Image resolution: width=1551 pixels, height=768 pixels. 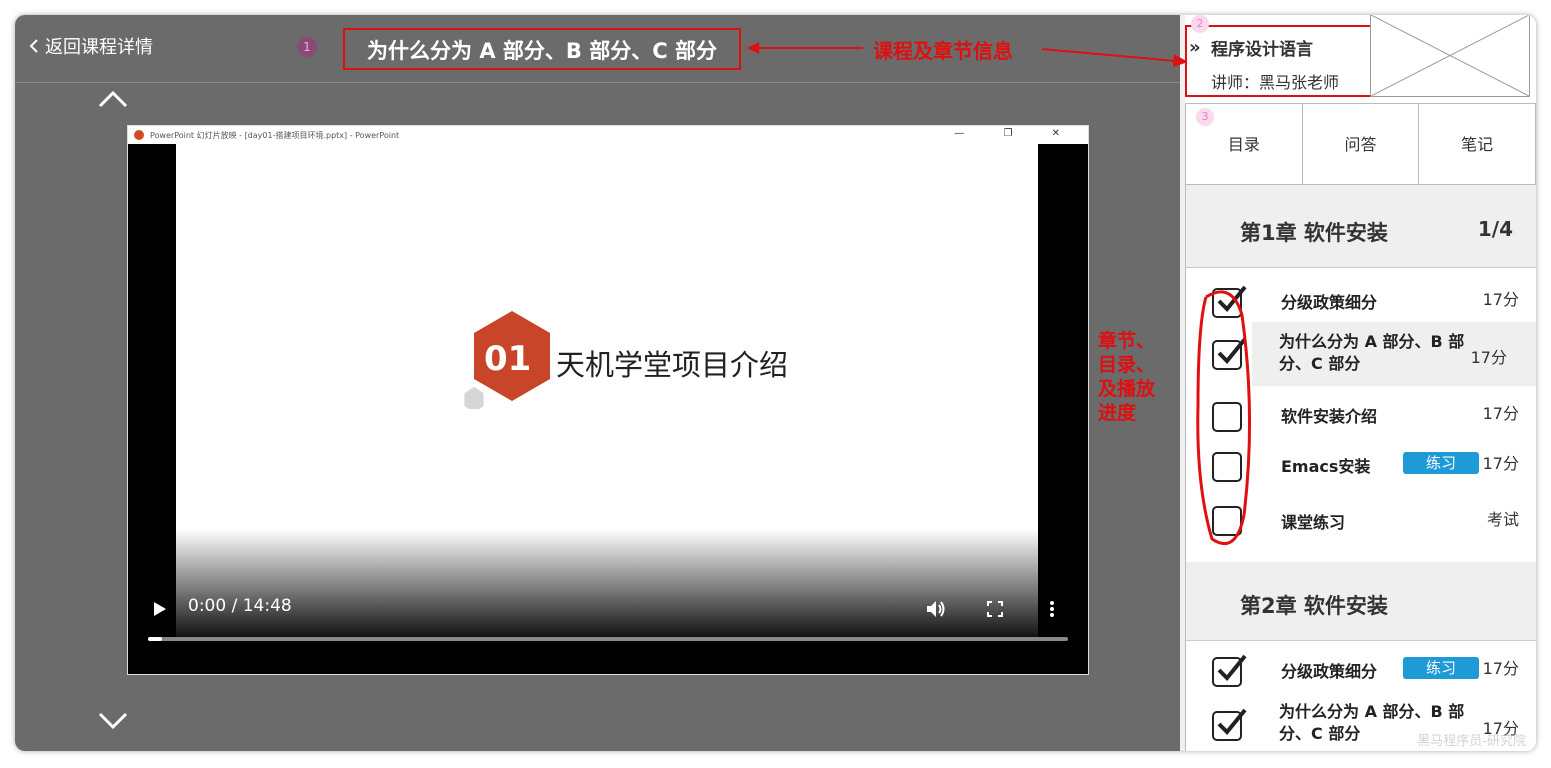 I want to click on annotation-line: 及播放, so click(x=1127, y=389).